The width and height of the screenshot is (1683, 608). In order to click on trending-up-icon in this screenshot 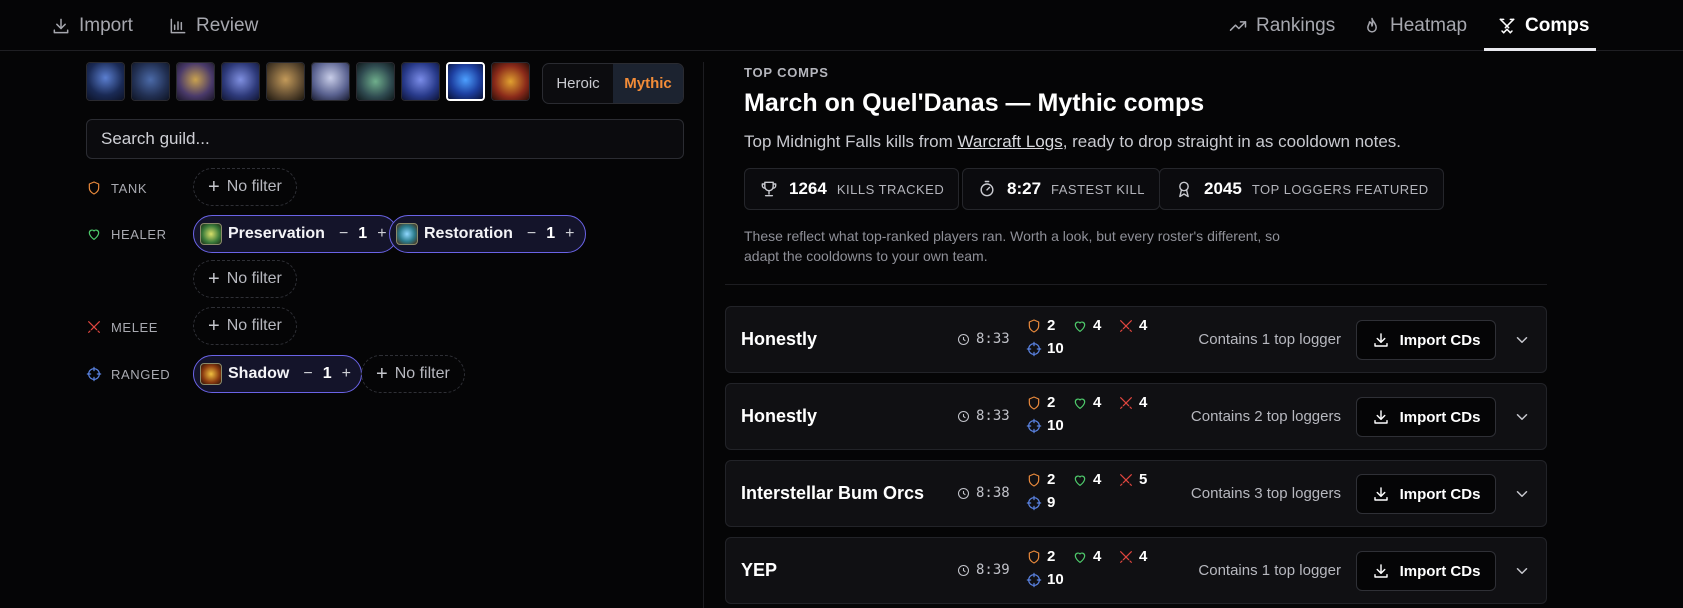, I will do `click(1238, 25)`.